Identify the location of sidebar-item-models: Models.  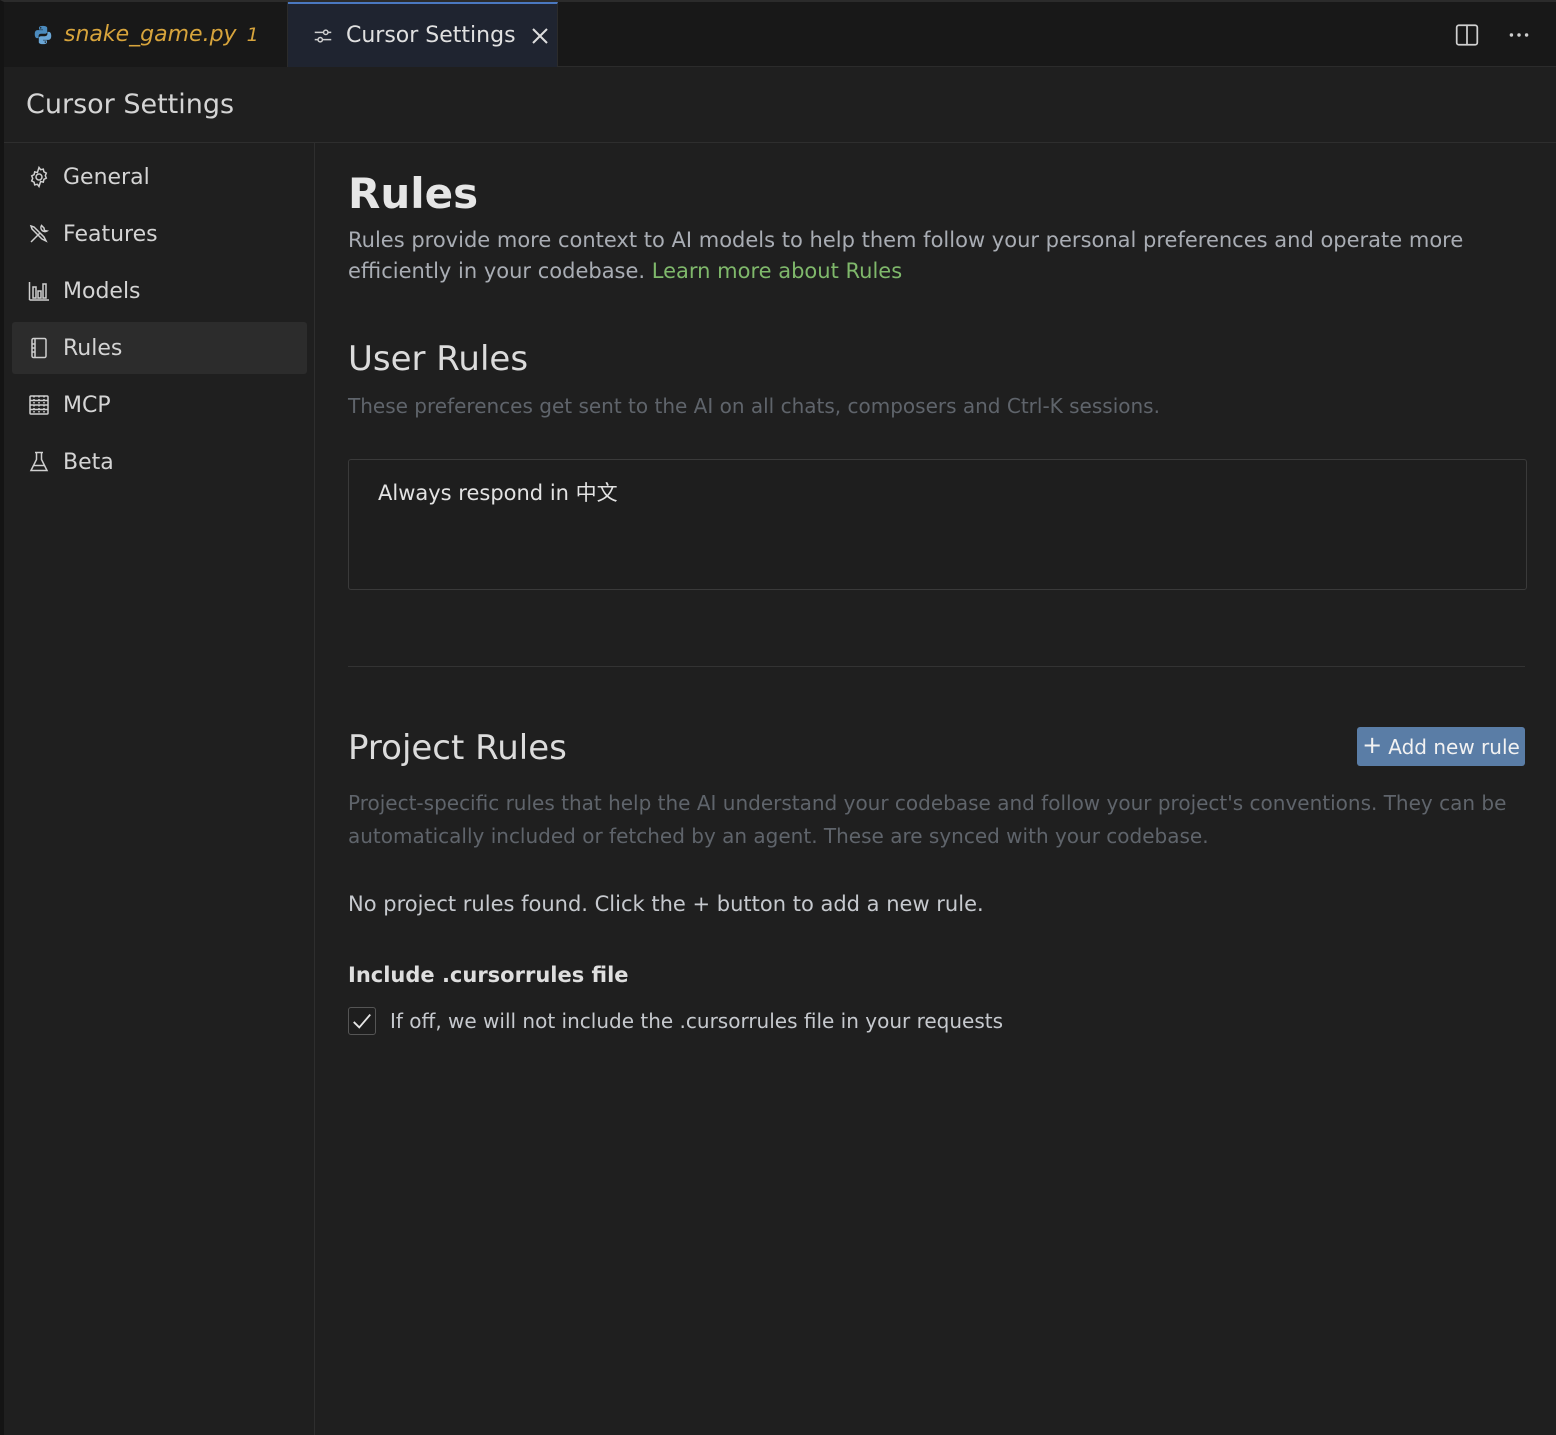
(159, 291).